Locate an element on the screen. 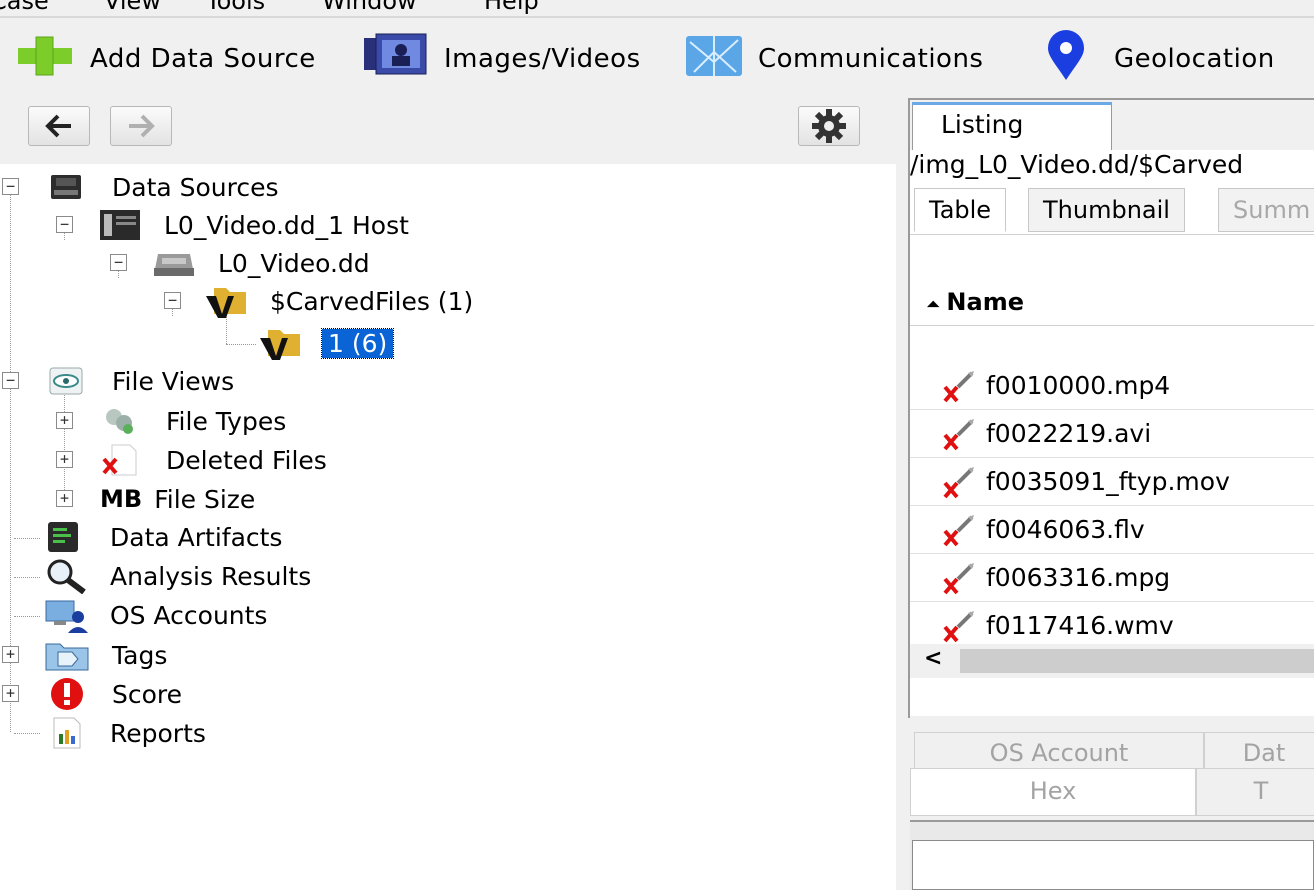  tree-label: Deleted Files is located at coordinates (246, 460).